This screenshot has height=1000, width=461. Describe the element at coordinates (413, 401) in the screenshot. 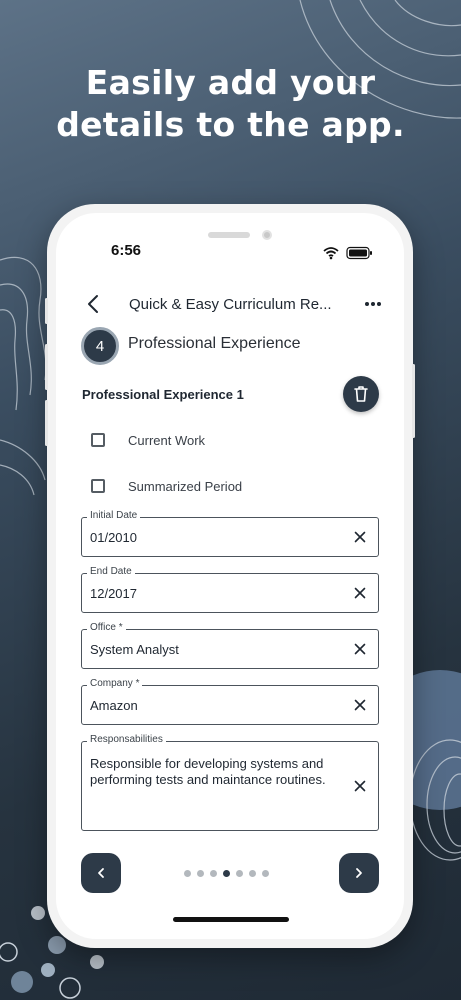

I see `phone-power-button` at that location.